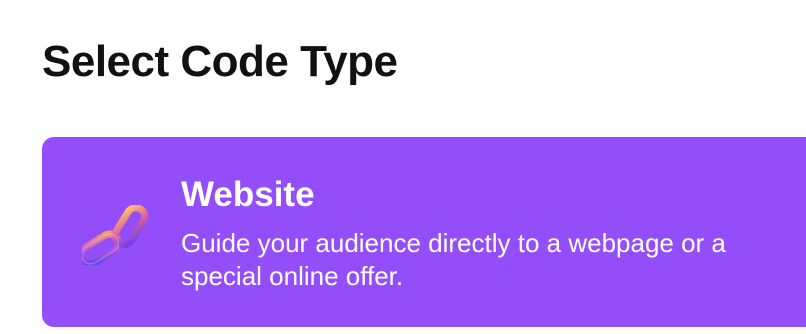  Describe the element at coordinates (248, 194) in the screenshot. I see `card-title: Website` at that location.